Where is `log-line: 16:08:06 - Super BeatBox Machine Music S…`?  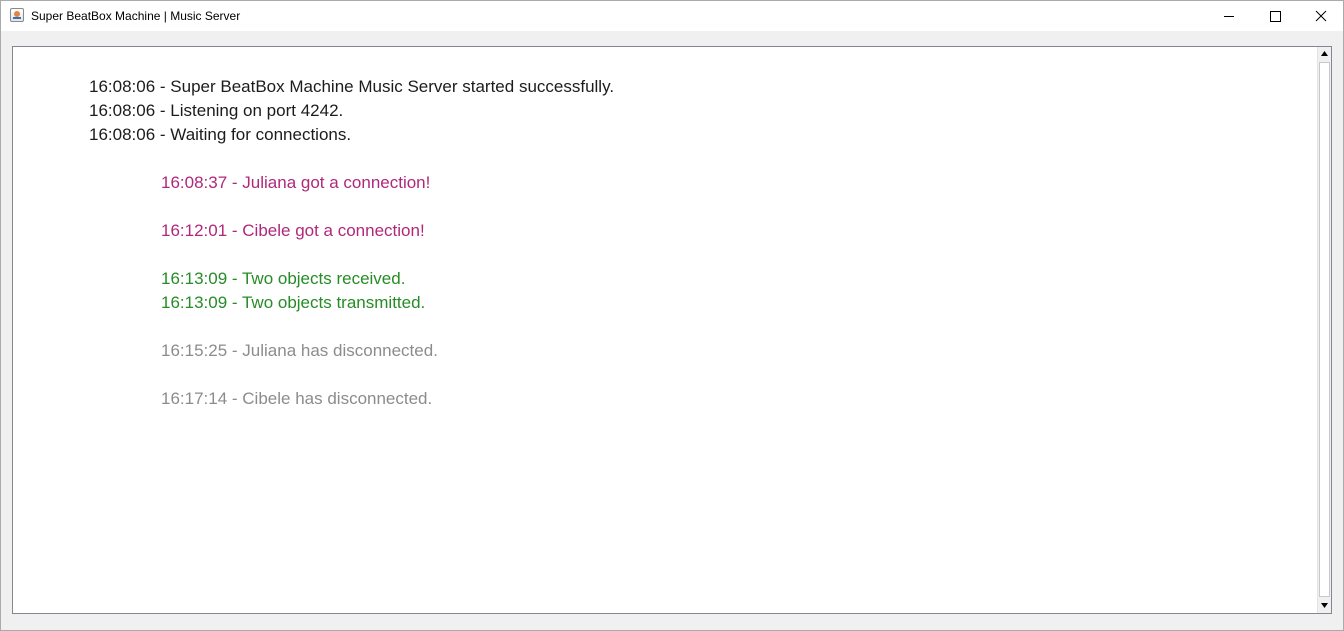
log-line: 16:08:06 - Super BeatBox Machine Music S… is located at coordinates (352, 86).